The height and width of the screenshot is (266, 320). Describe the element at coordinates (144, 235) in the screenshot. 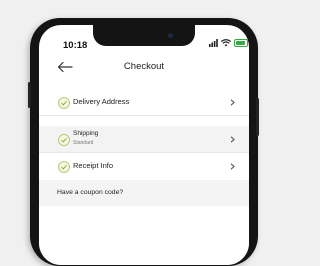

I see `content-area` at that location.